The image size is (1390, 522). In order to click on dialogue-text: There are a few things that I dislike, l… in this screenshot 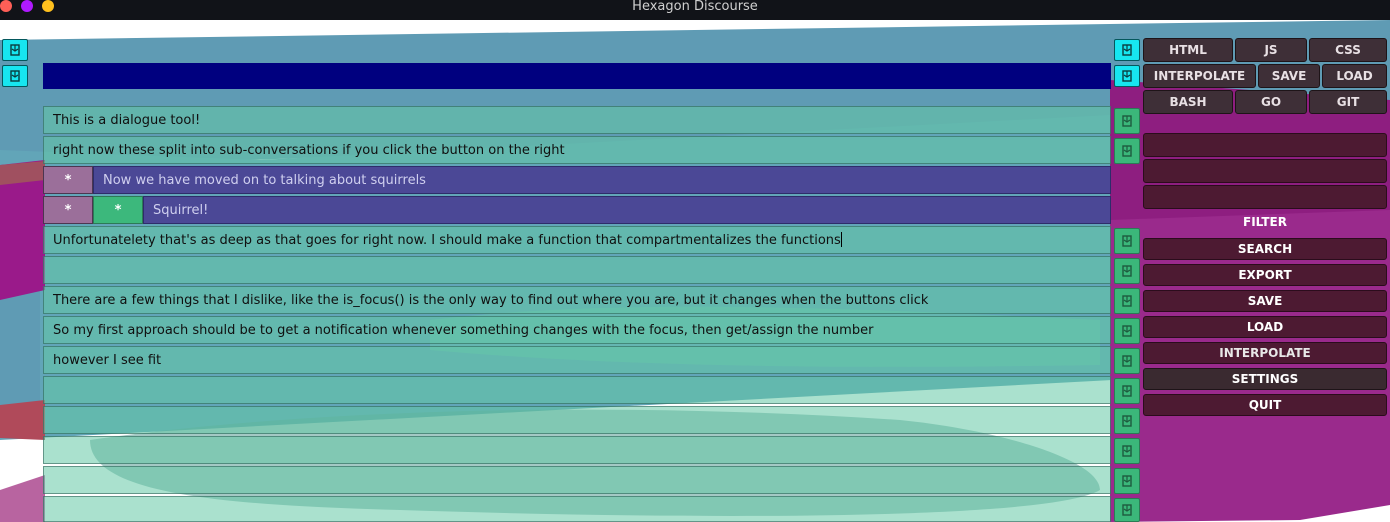, I will do `click(491, 300)`.